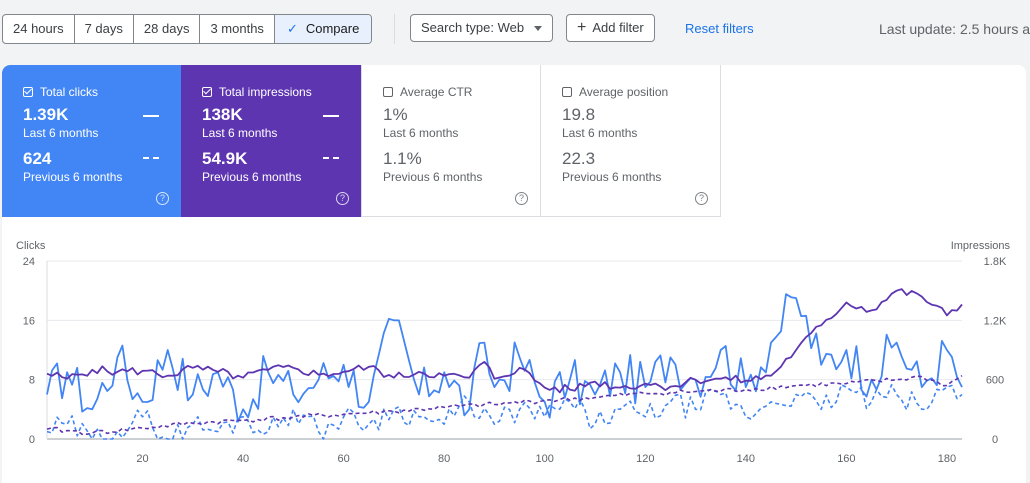  I want to click on metric-previous-value: 1.1%, so click(402, 158).